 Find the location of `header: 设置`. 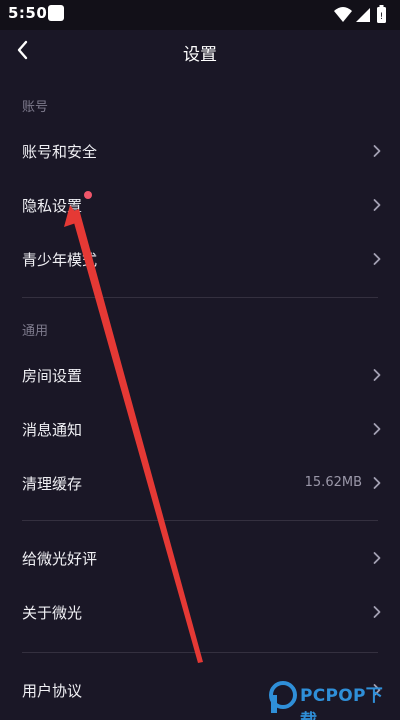

header: 设置 is located at coordinates (200, 52).